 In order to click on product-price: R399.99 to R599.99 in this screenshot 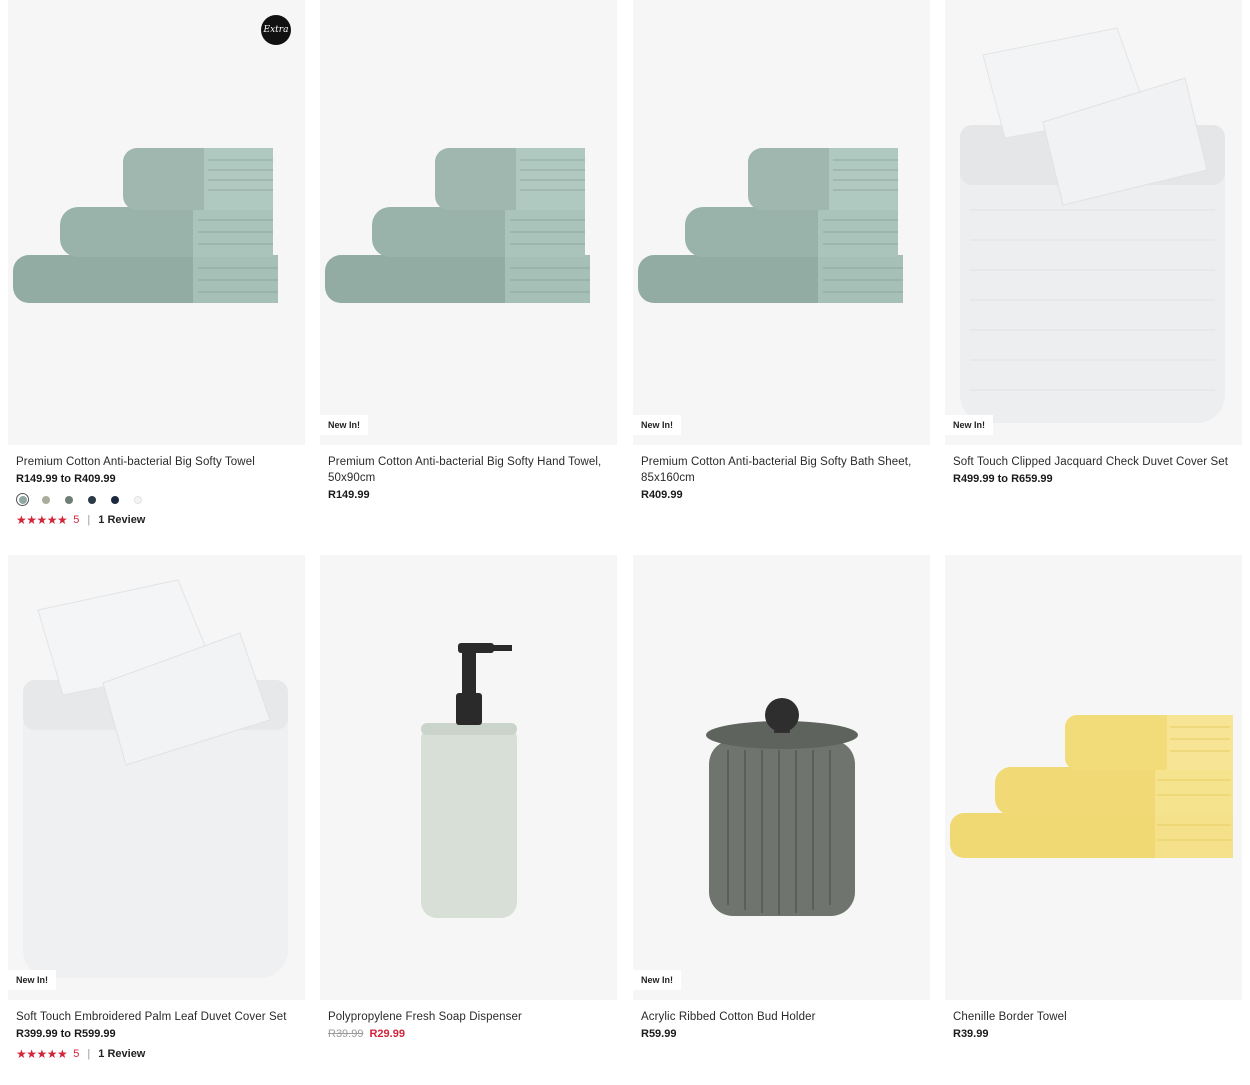, I will do `click(66, 1034)`.